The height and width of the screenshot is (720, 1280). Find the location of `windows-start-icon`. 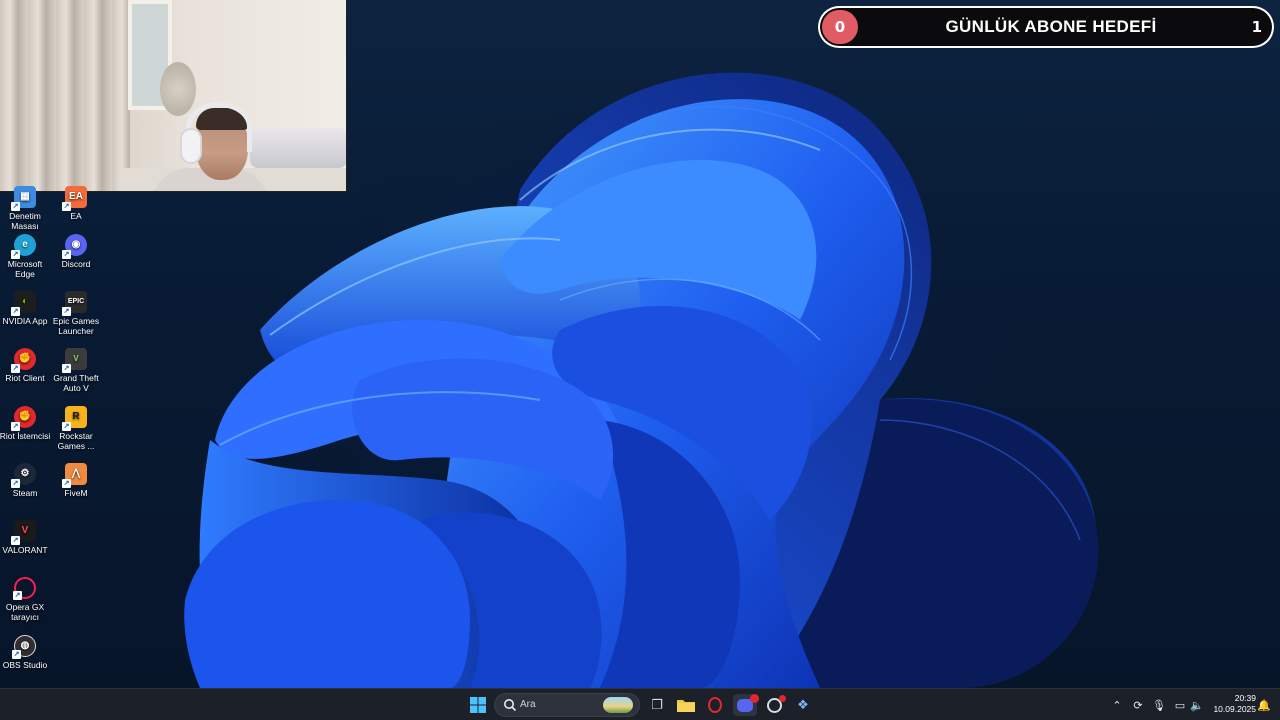

windows-start-icon is located at coordinates (478, 705).